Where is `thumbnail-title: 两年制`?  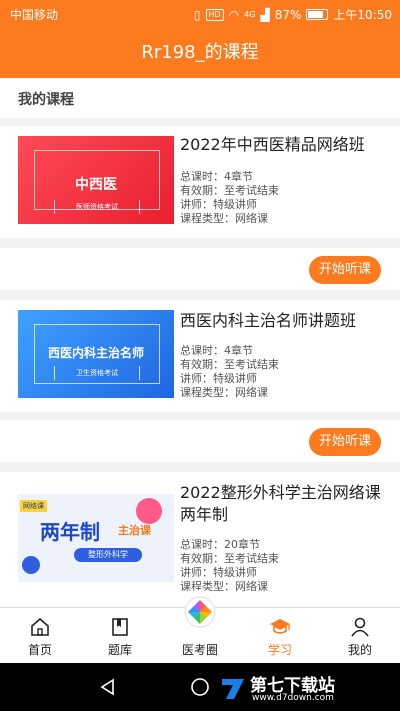 thumbnail-title: 两年制 is located at coordinates (70, 532).